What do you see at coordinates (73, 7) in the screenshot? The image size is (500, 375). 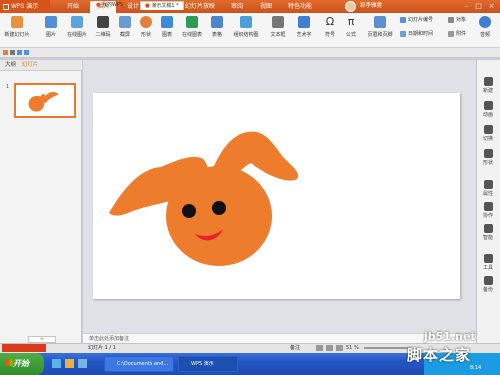 I see `tab-home: 开始` at bounding box center [73, 7].